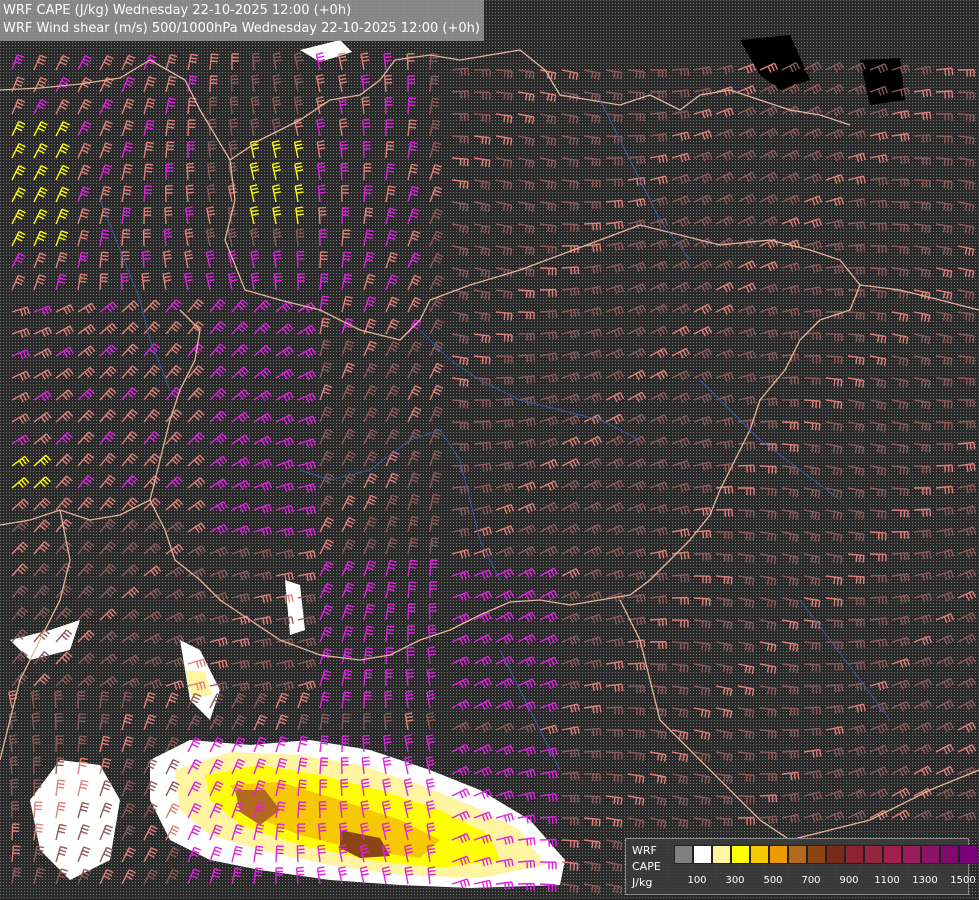 Image resolution: width=979 pixels, height=900 pixels. What do you see at coordinates (646, 866) in the screenshot?
I see `legend-label-cape: CAPE` at bounding box center [646, 866].